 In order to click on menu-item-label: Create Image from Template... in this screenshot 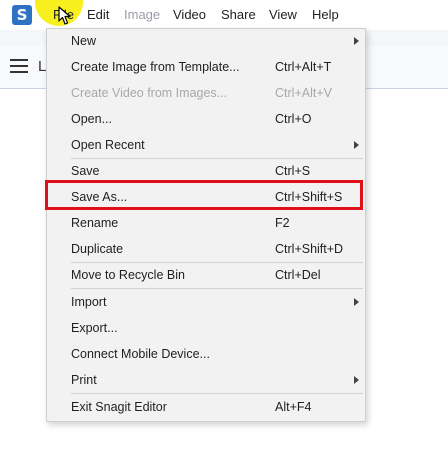, I will do `click(155, 67)`.